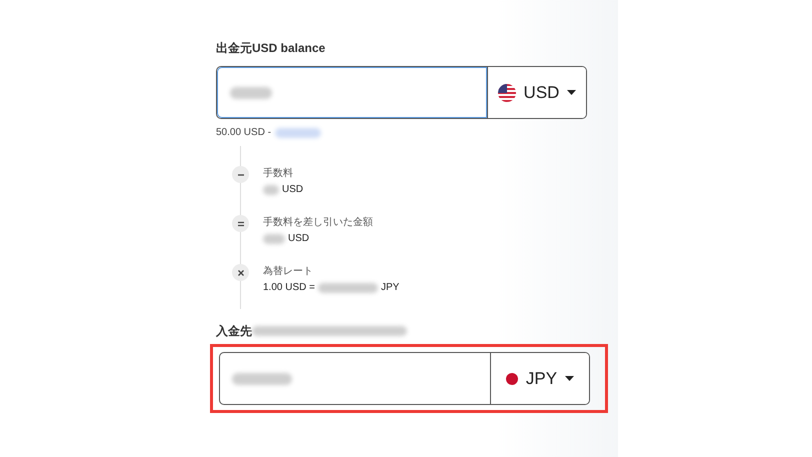  Describe the element at coordinates (539, 378) in the screenshot. I see `currency-select: JPY` at that location.